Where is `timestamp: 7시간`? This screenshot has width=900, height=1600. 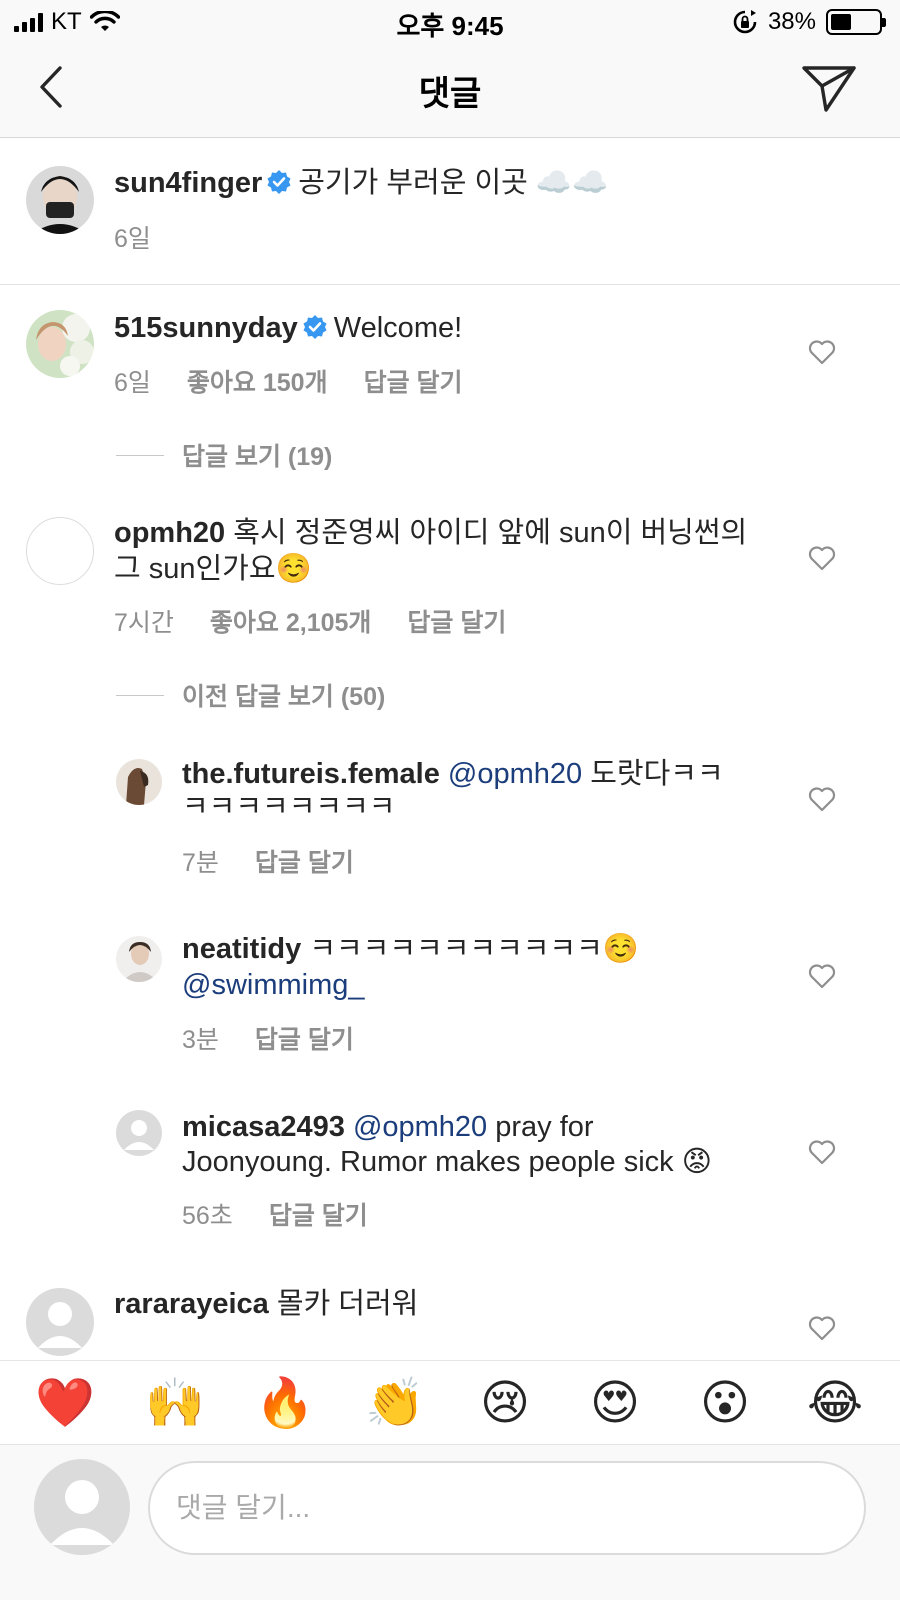
timestamp: 7시간 is located at coordinates (144, 623).